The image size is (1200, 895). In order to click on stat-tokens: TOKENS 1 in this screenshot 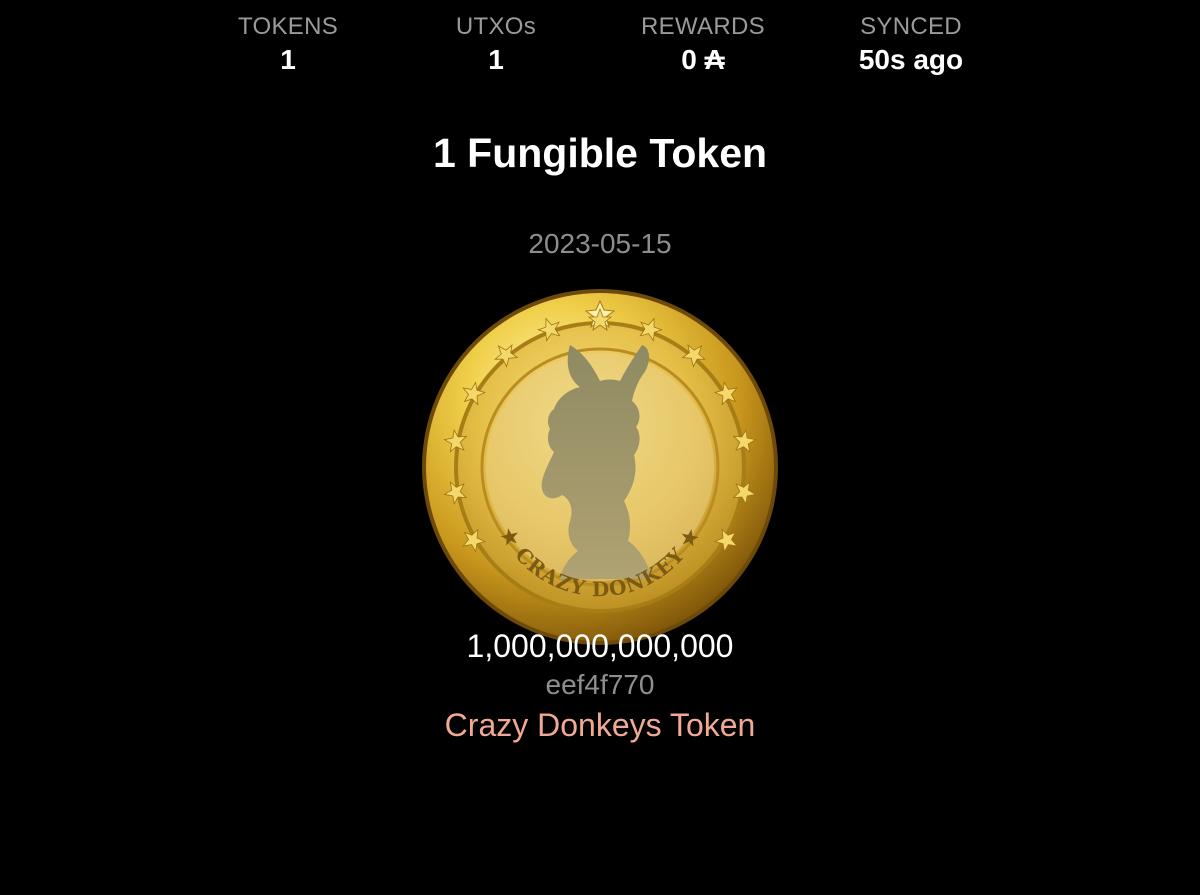, I will do `click(288, 45)`.